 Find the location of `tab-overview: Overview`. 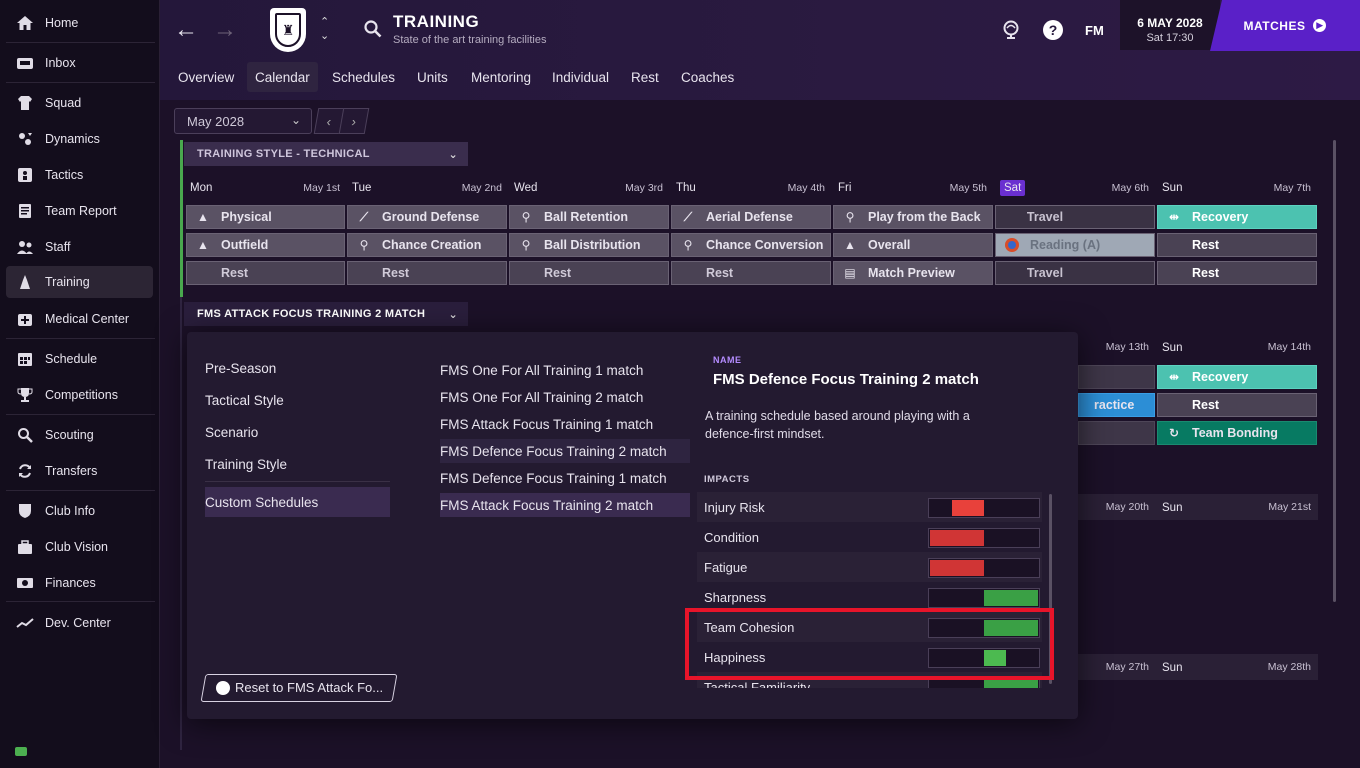

tab-overview: Overview is located at coordinates (206, 77).